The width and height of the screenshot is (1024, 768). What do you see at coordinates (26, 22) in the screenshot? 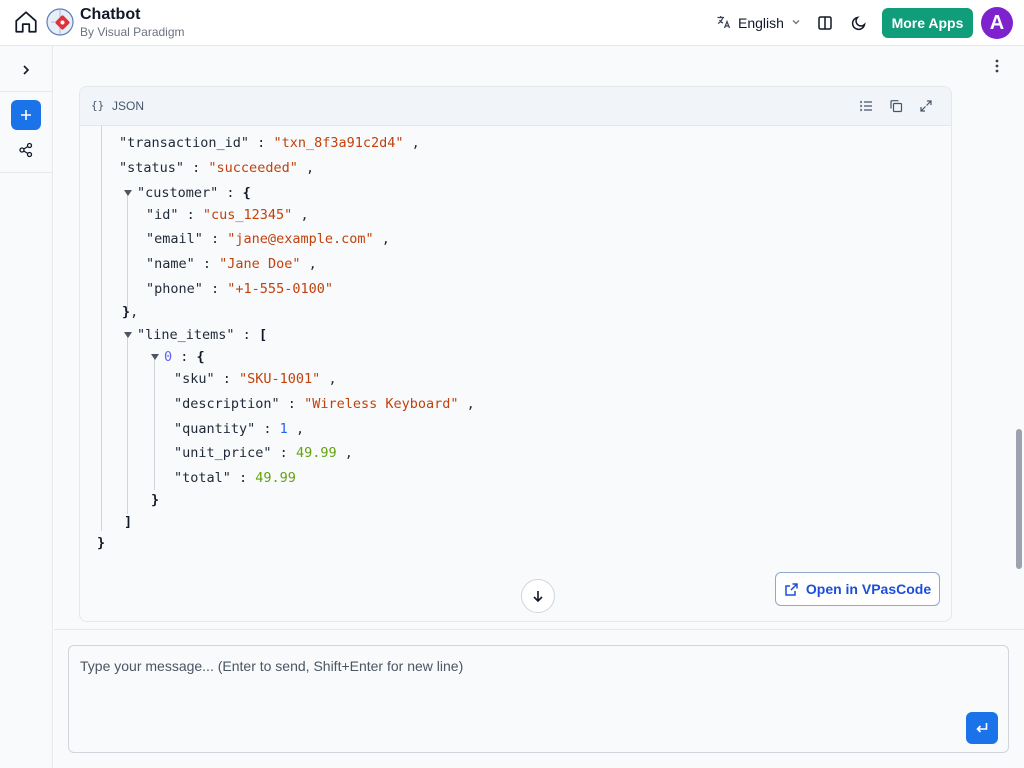
I see `home-icon` at bounding box center [26, 22].